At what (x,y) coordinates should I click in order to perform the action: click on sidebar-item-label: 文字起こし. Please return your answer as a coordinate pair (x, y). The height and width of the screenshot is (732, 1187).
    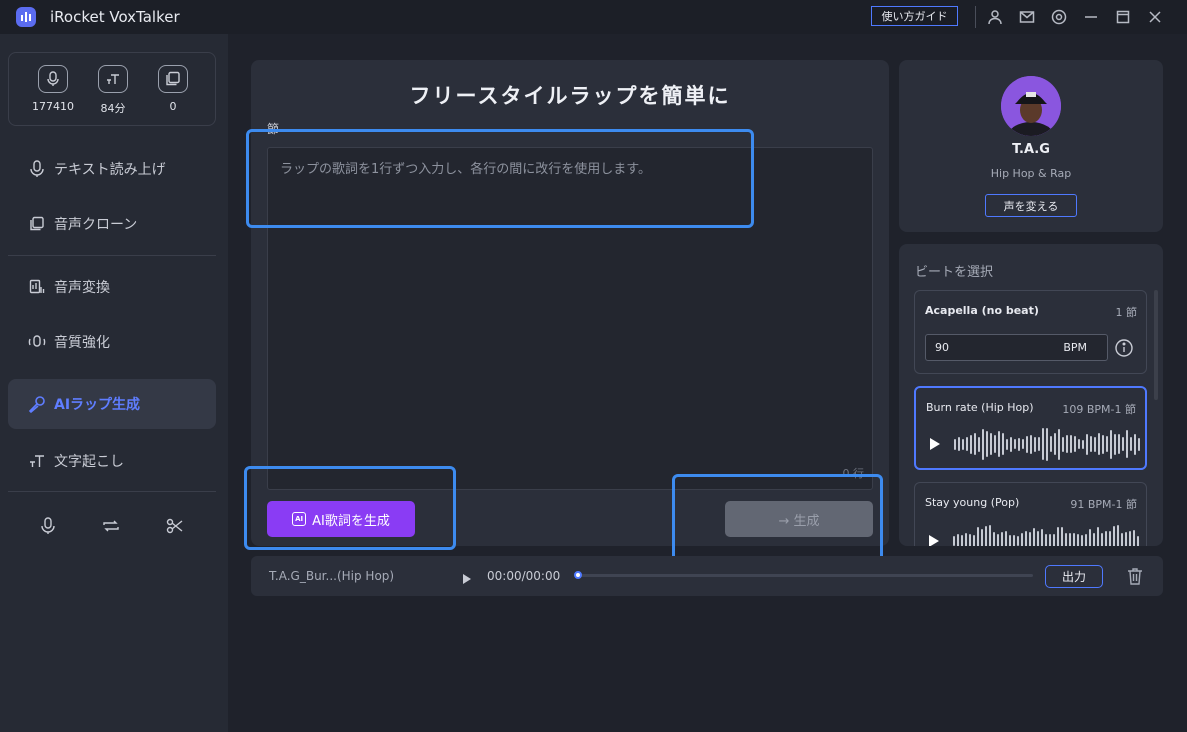
    Looking at the image, I should click on (89, 462).